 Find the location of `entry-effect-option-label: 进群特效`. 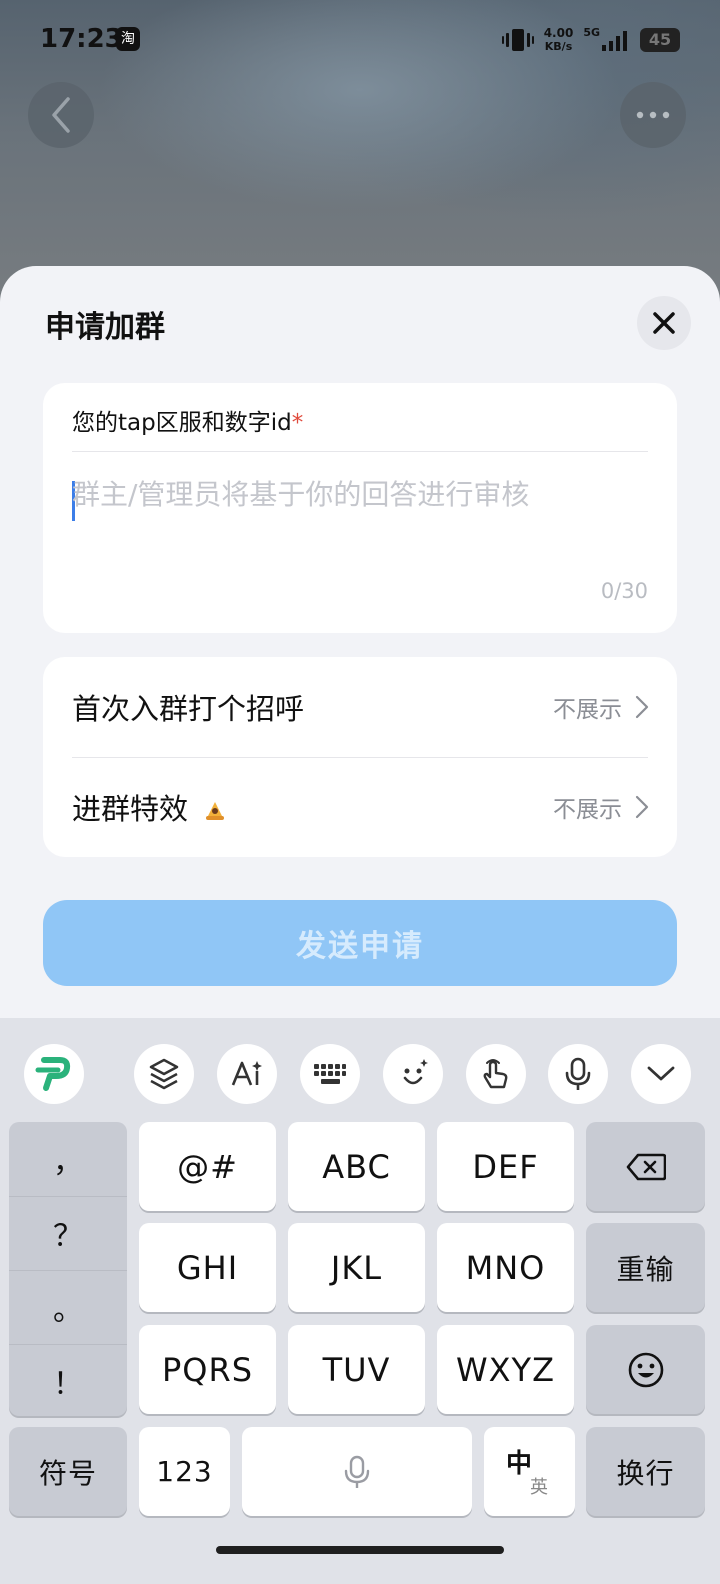

entry-effect-option-label: 进群特效 is located at coordinates (149, 807).